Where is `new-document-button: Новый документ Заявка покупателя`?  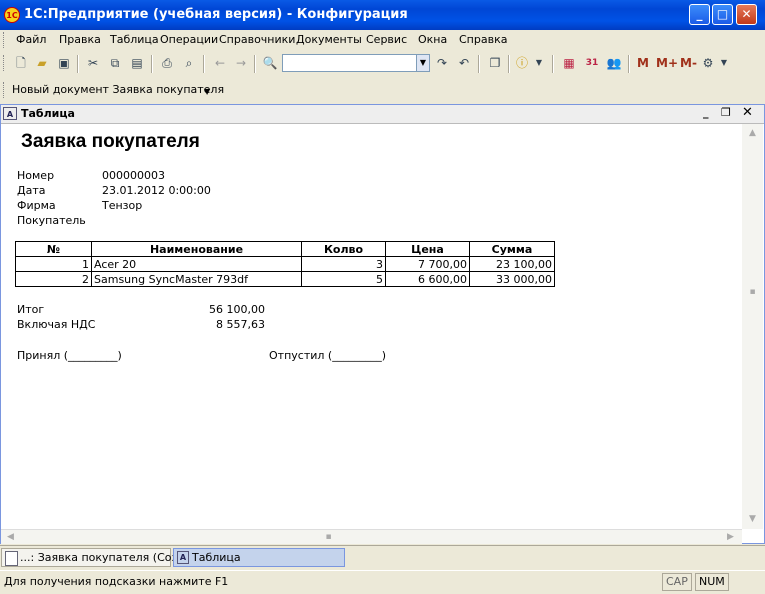
new-document-button: Новый документ Заявка покупателя is located at coordinates (118, 89).